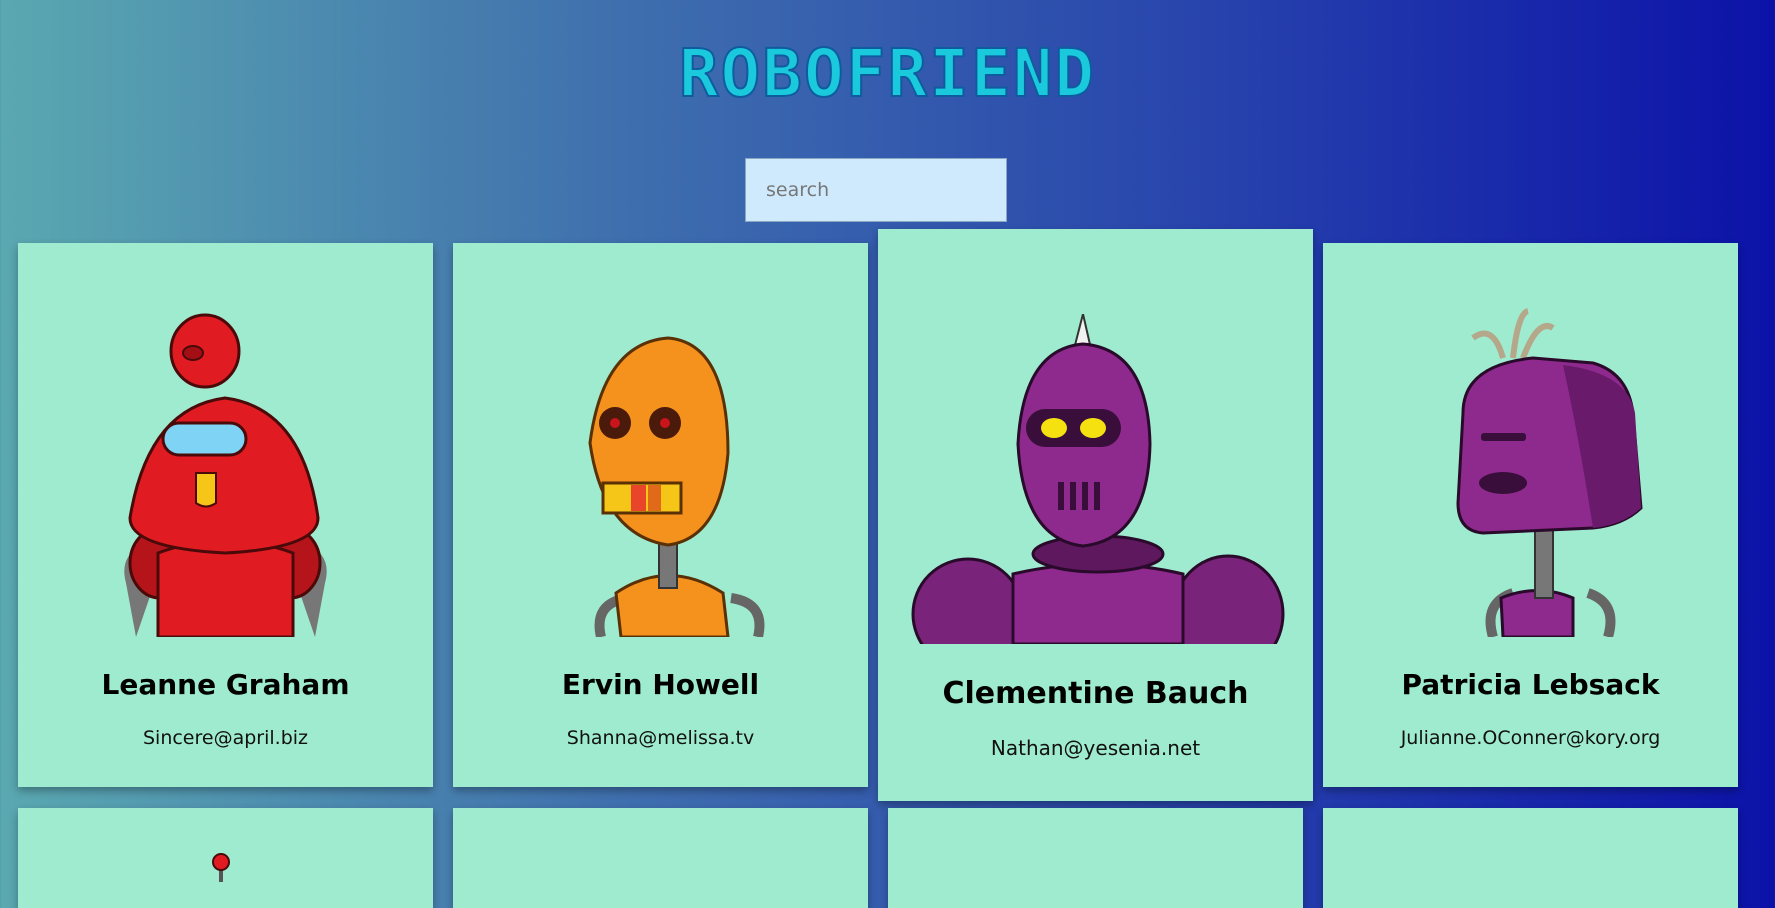 Image resolution: width=1775 pixels, height=908 pixels. I want to click on robot-email: Sincere@april.biz, so click(225, 738).